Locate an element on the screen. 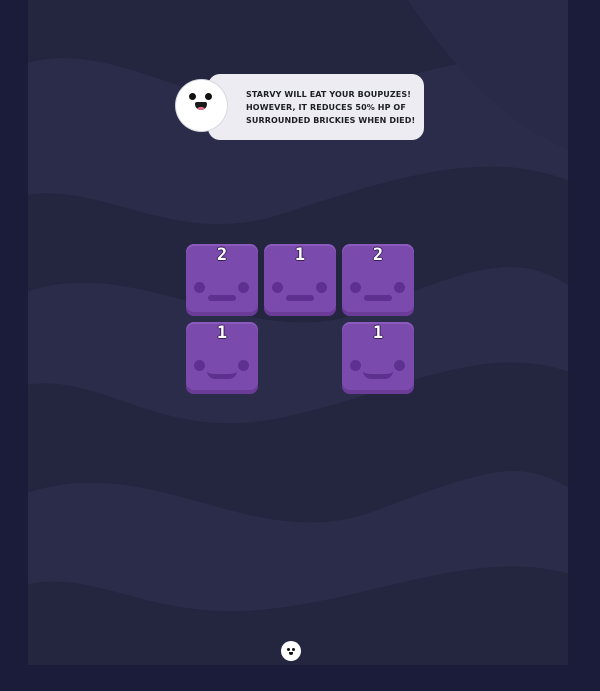 This screenshot has height=691, width=600. left-eye is located at coordinates (192, 96).